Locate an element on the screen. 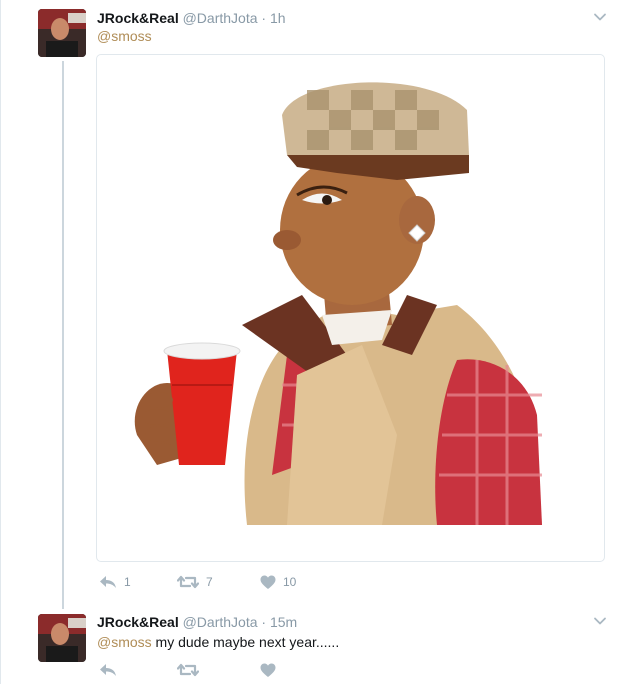 The image size is (641, 684). retweet-button: 7 is located at coordinates (195, 582).